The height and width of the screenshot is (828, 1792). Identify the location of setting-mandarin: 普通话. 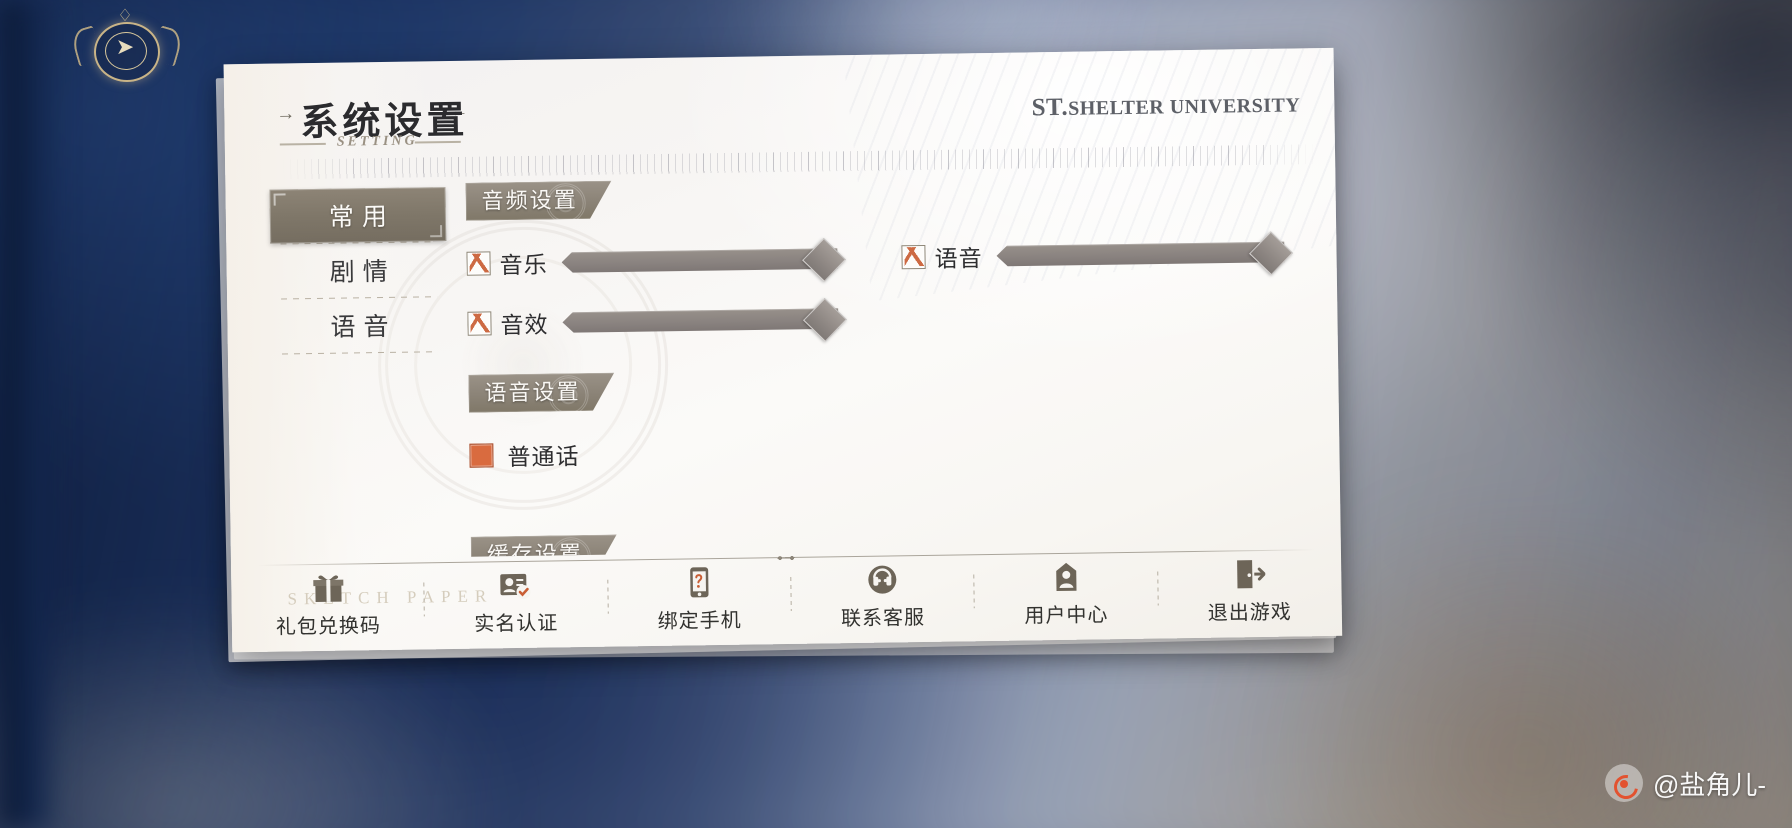
(524, 455).